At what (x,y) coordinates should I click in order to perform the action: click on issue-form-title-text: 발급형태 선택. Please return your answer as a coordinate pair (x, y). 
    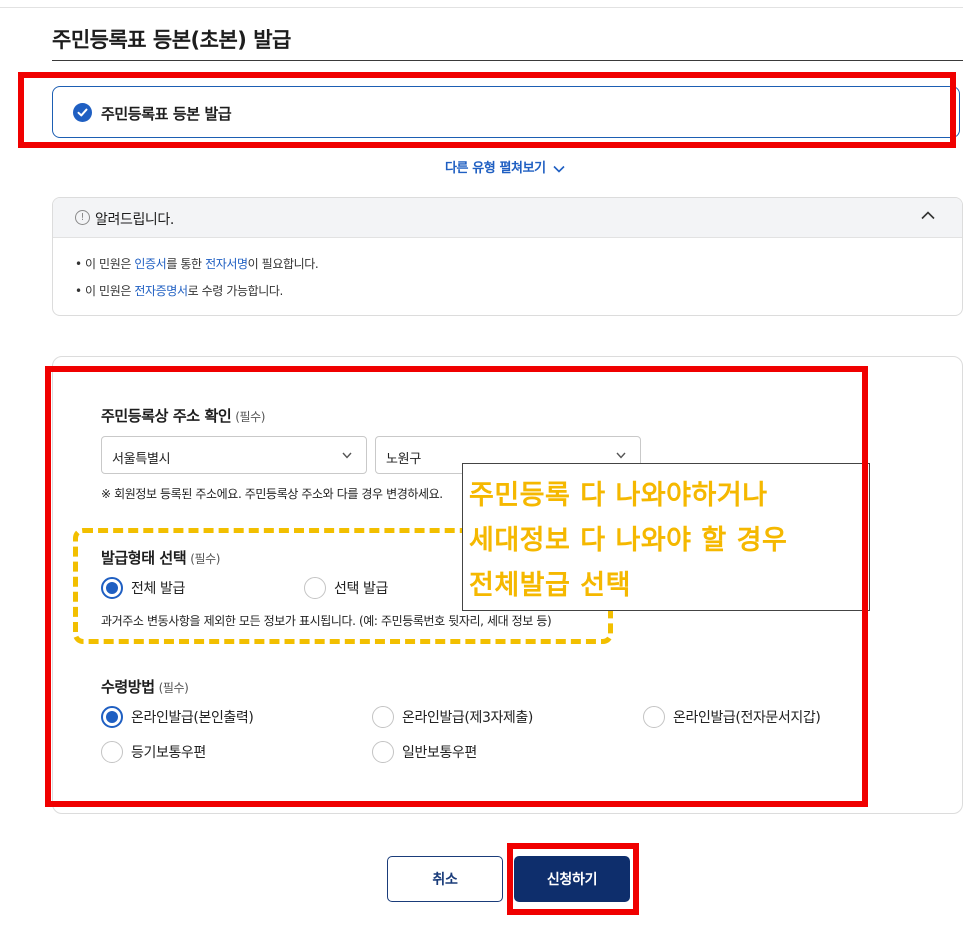
    Looking at the image, I should click on (144, 558).